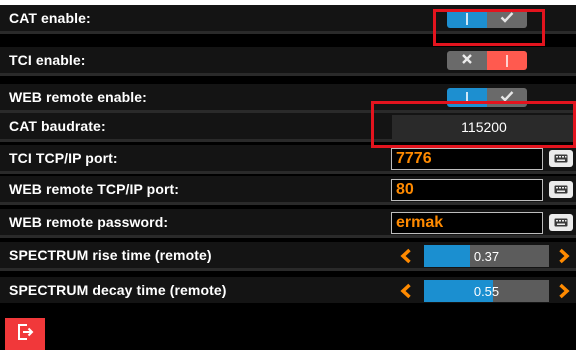 This screenshot has width=576, height=350. I want to click on setting-row-tci-port: TCI TCP/IP port: 7776, so click(288, 158).